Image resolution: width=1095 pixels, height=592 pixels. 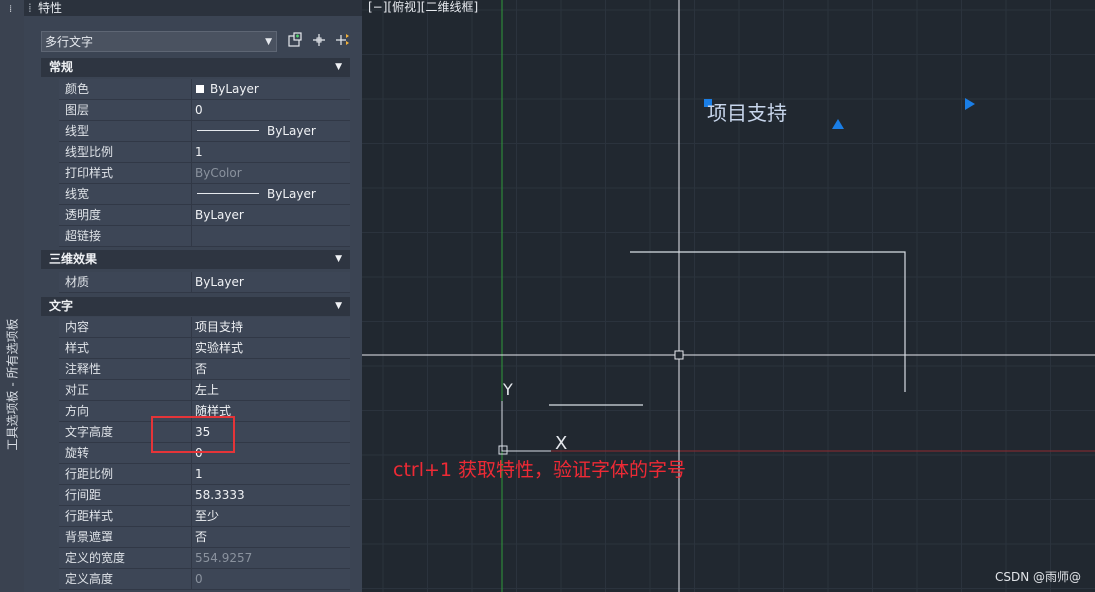 I want to click on property-row: 线型比例 1, so click(x=204, y=152).